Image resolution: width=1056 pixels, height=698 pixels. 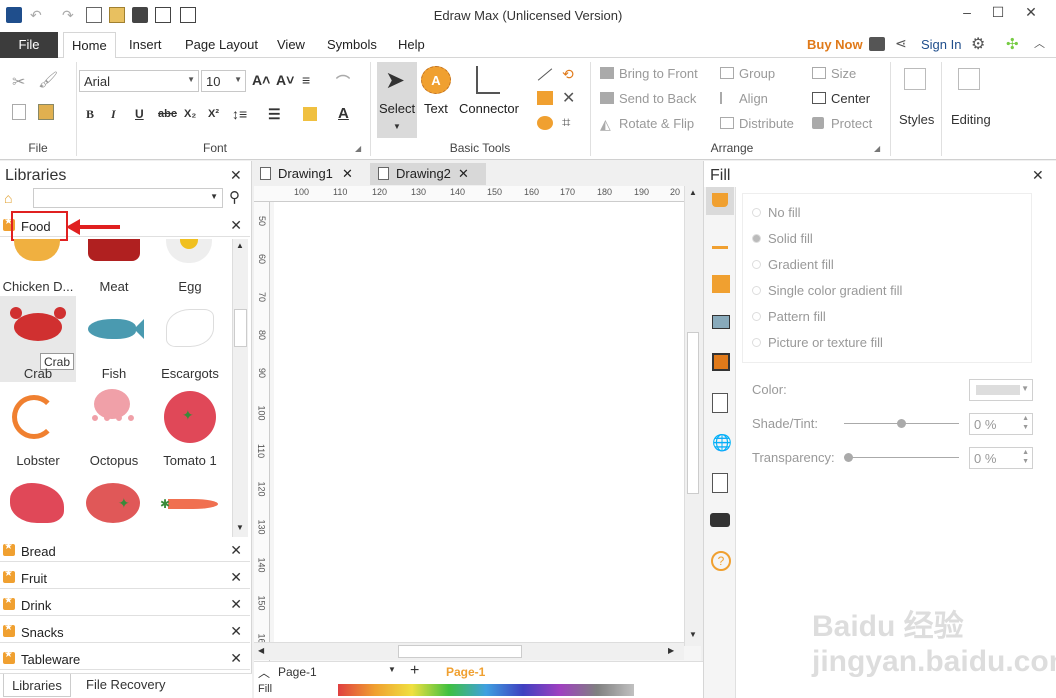 What do you see at coordinates (722, 443) in the screenshot?
I see `globe-icon: 🌐` at bounding box center [722, 443].